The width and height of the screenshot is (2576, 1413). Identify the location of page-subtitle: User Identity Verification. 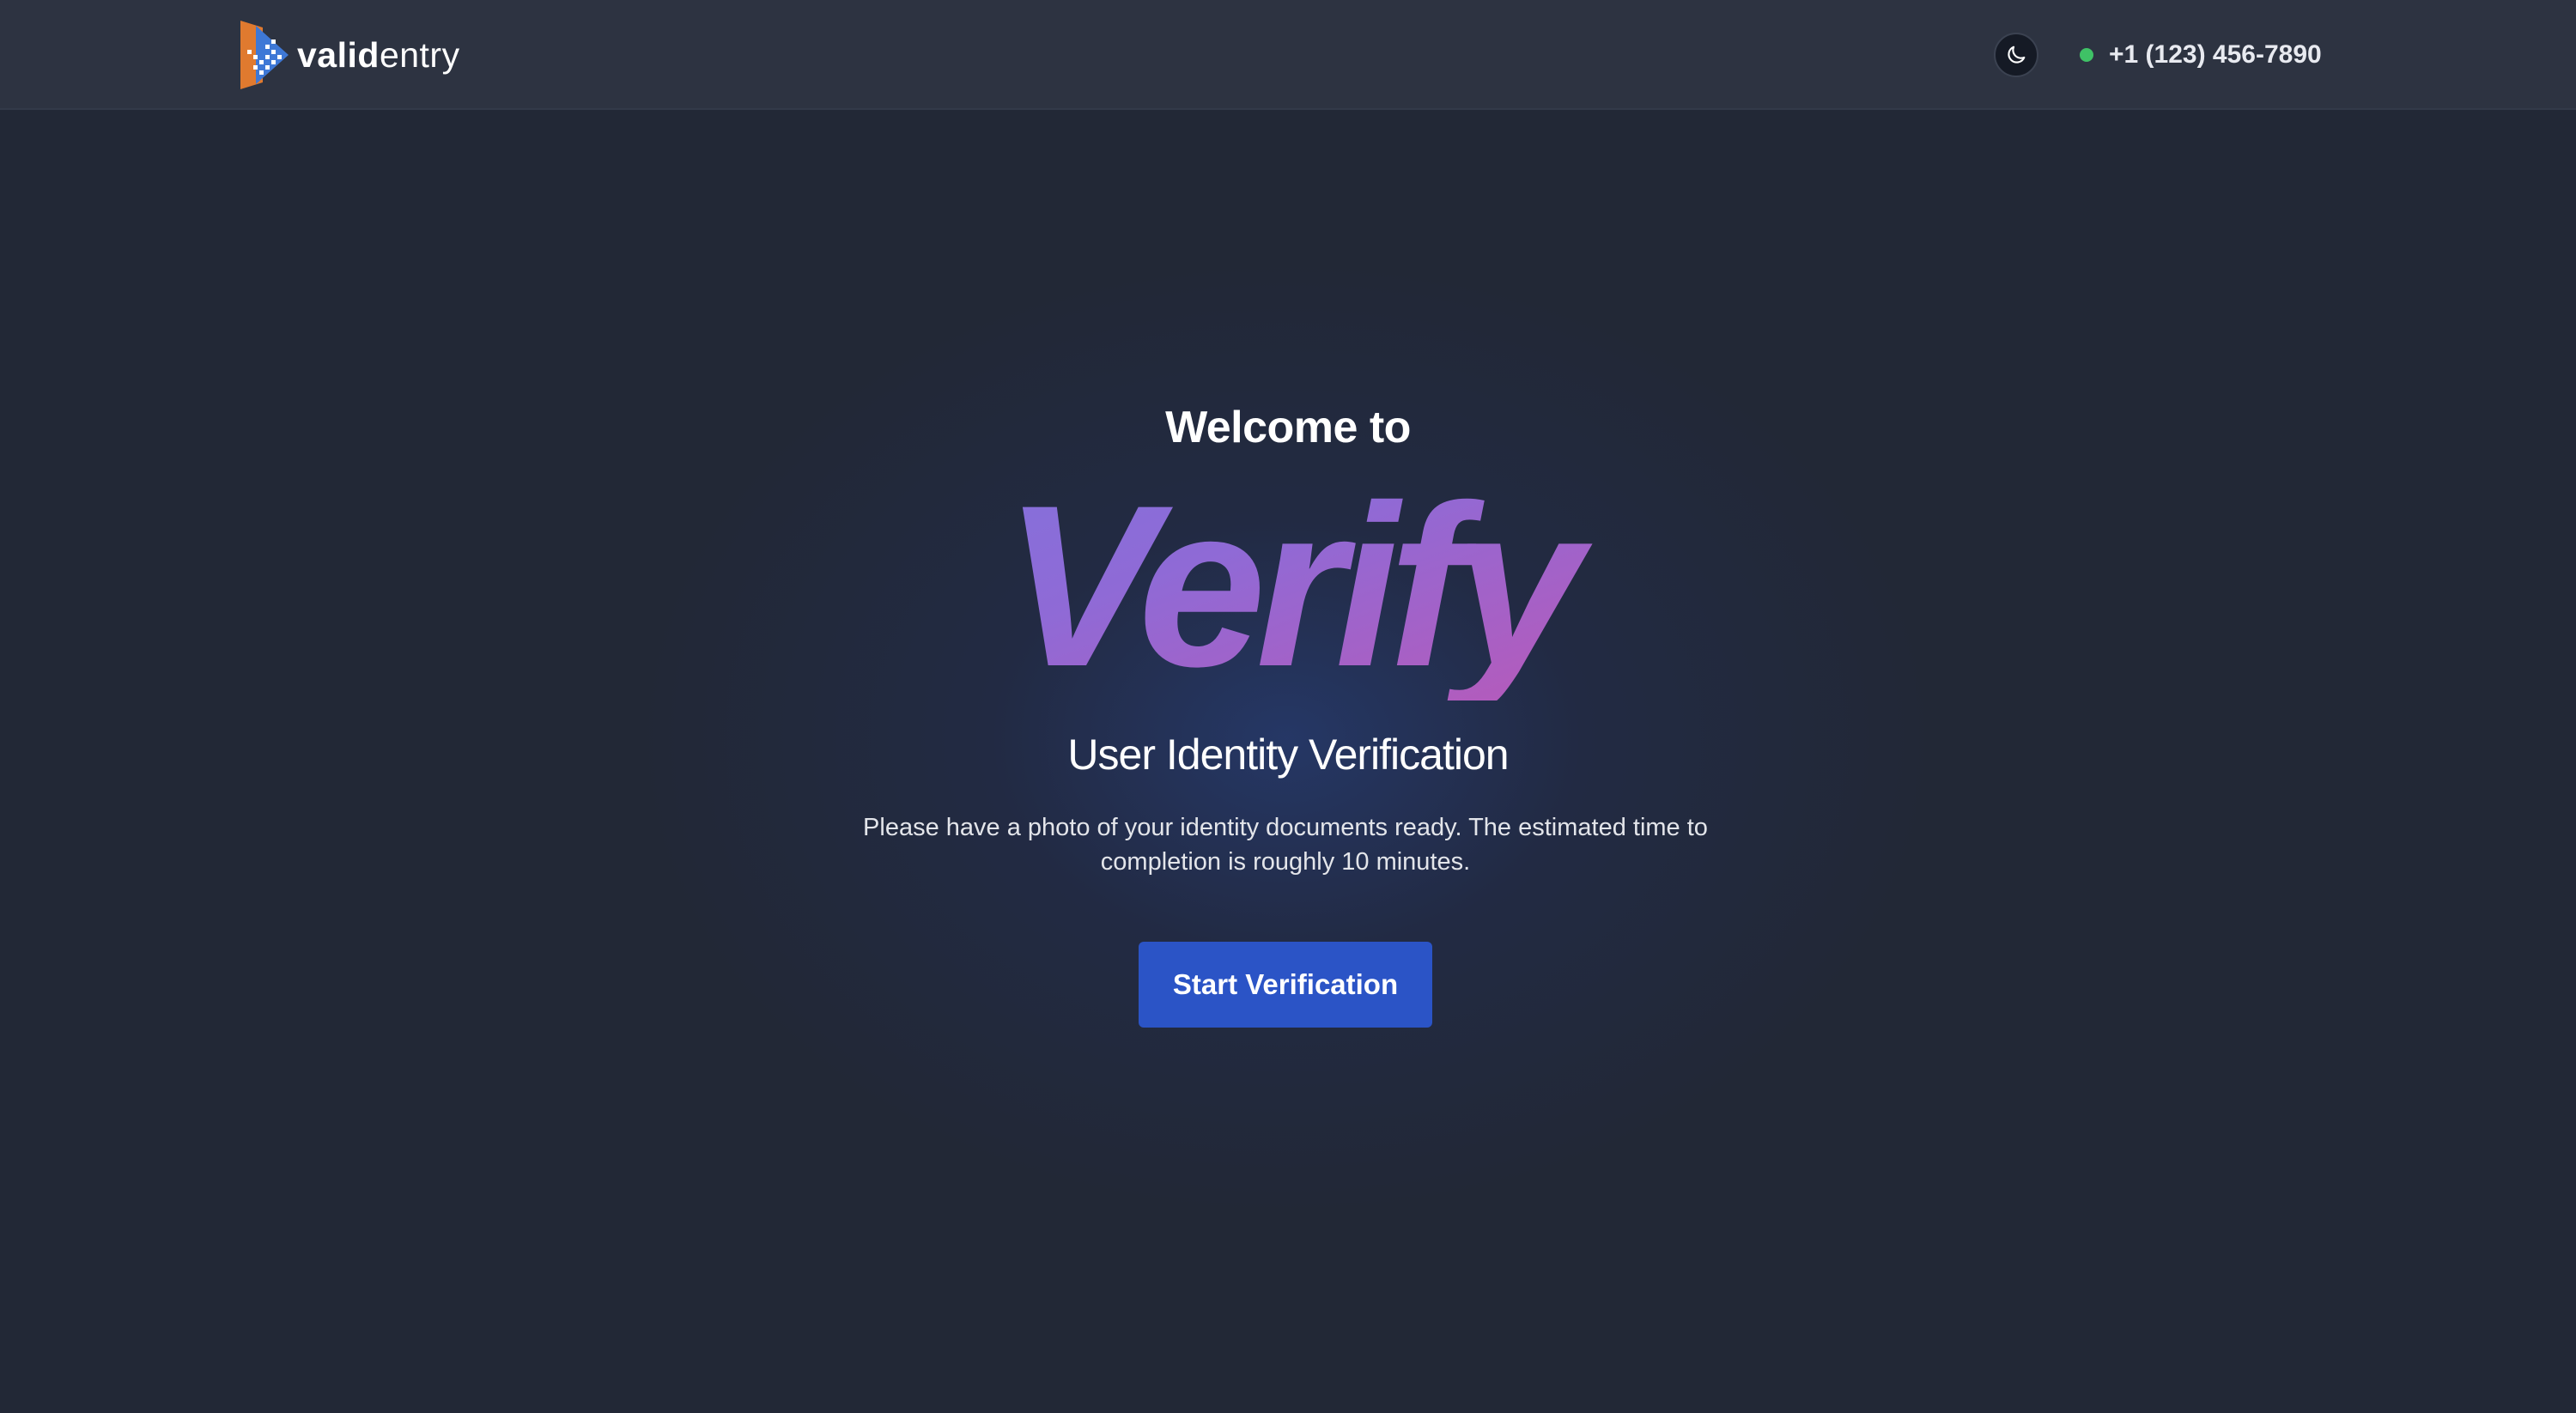
(1288, 755).